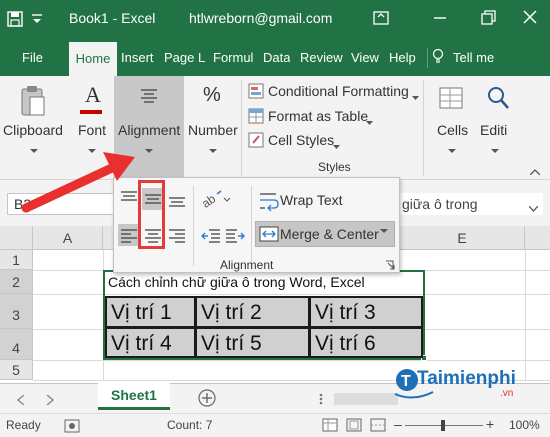  I want to click on format-as-table-button: Format as Table, so click(318, 116).